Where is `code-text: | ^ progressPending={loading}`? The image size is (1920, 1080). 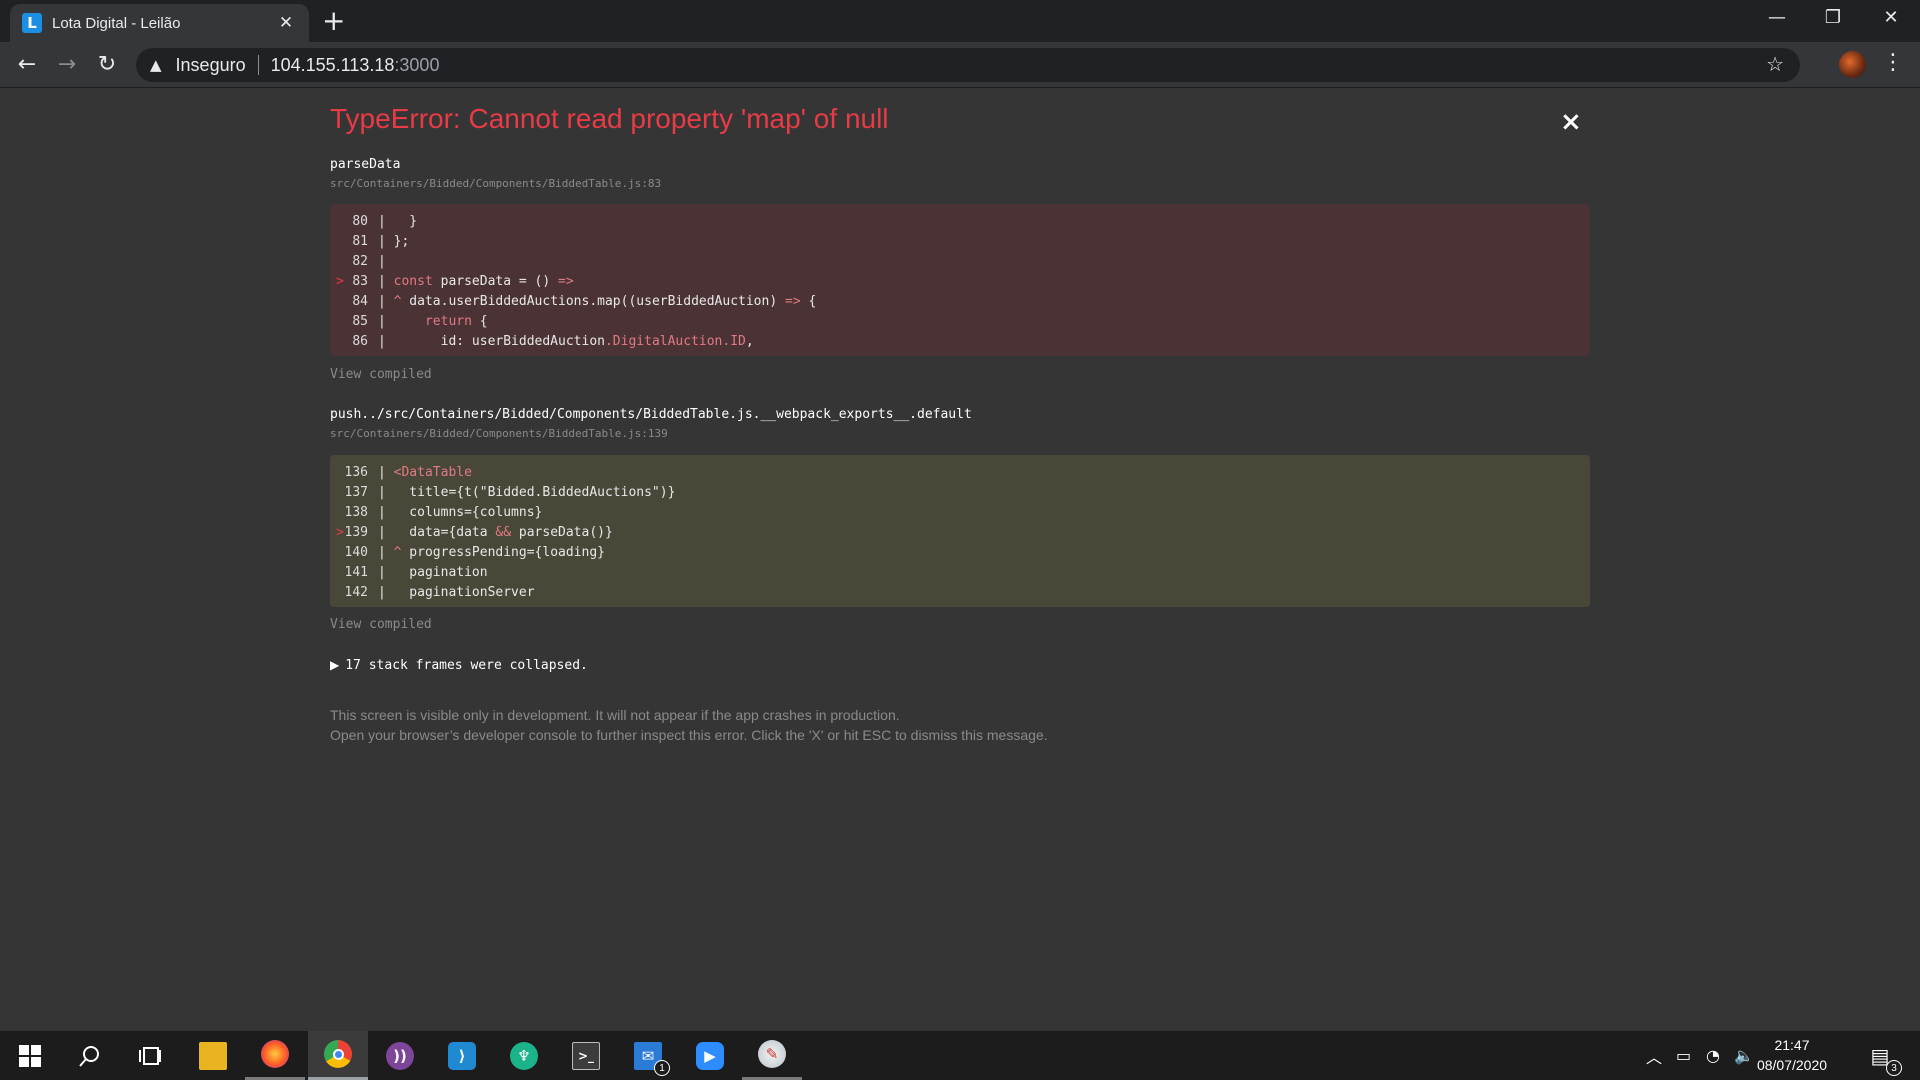 code-text: | ^ progressPending={loading} is located at coordinates (491, 552).